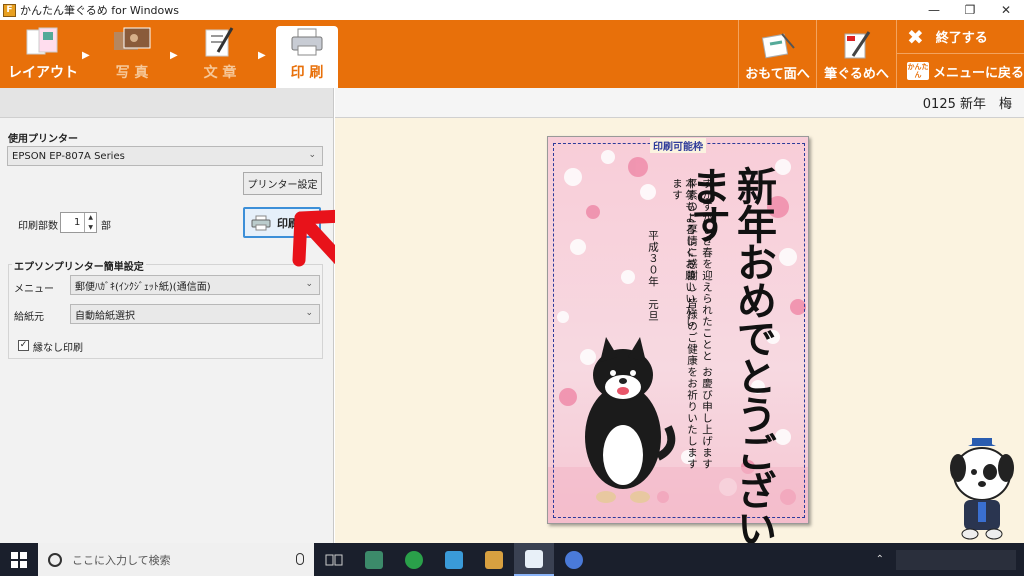 The image size is (1024, 576). I want to click on fudegurume-label: 筆ぐるめへ, so click(856, 74).